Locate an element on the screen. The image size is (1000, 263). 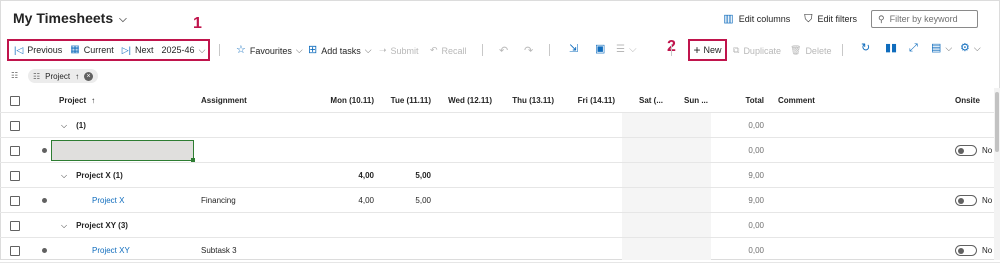
refresh-icon: ↻ is located at coordinates (866, 48).